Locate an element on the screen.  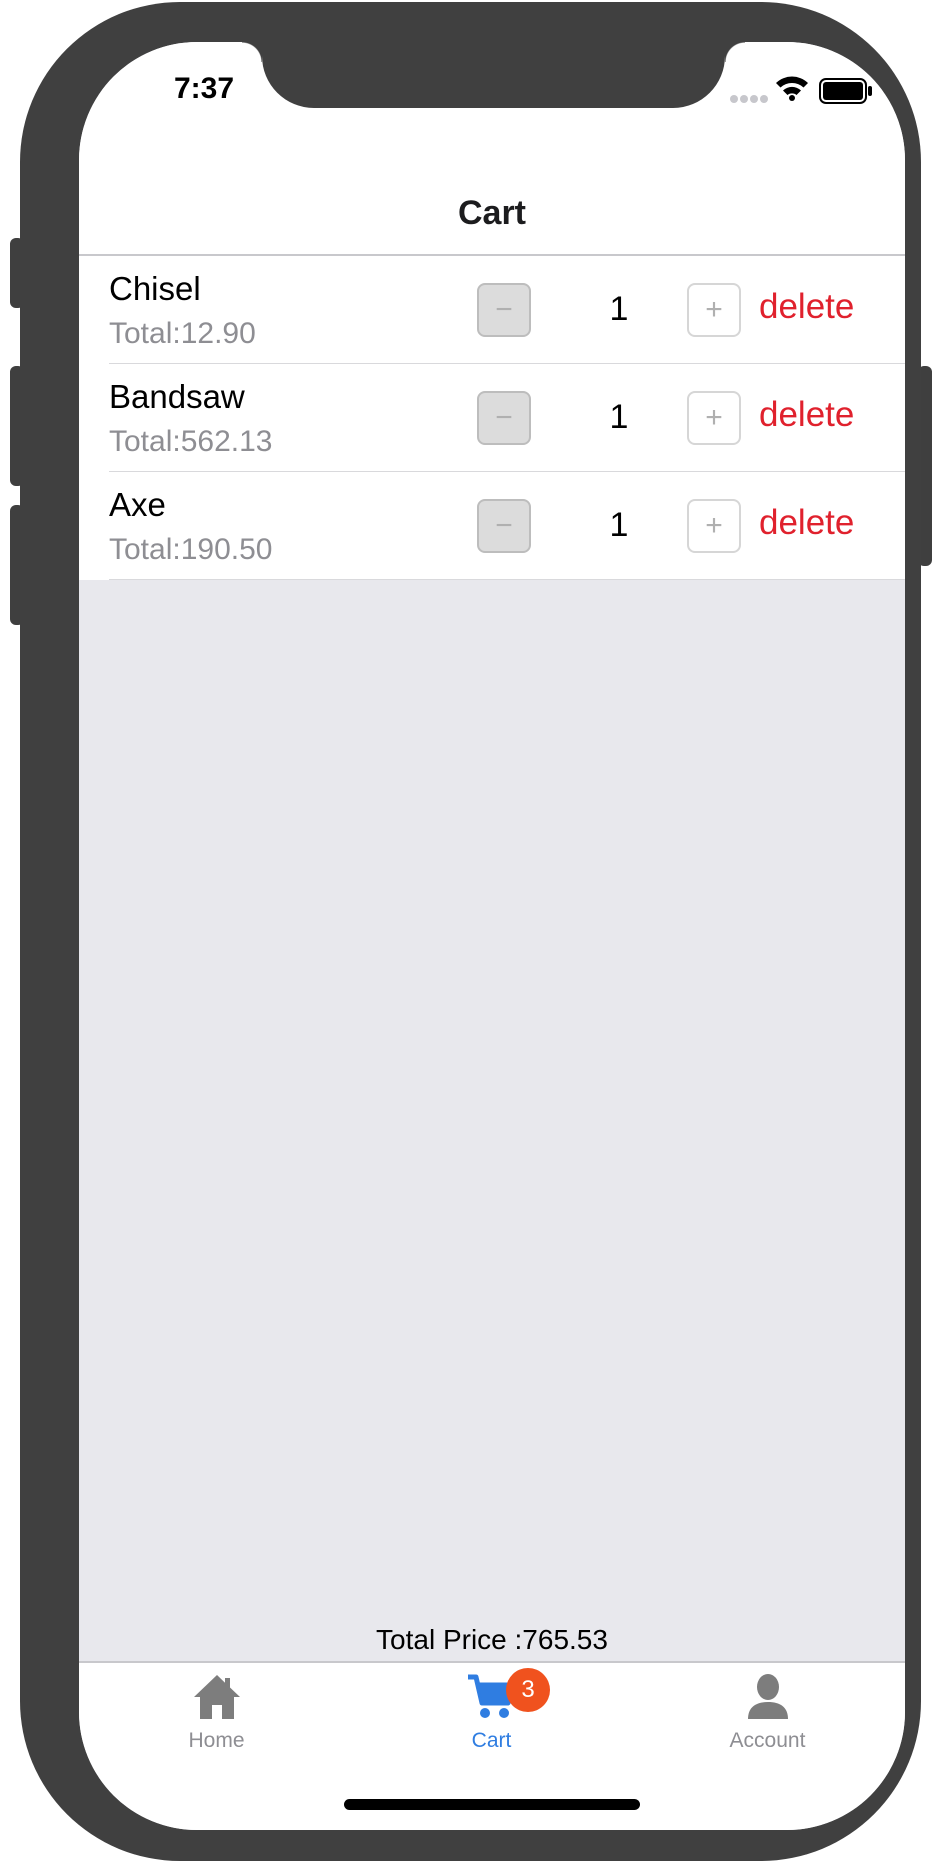
row-divider is located at coordinates (507, 579).